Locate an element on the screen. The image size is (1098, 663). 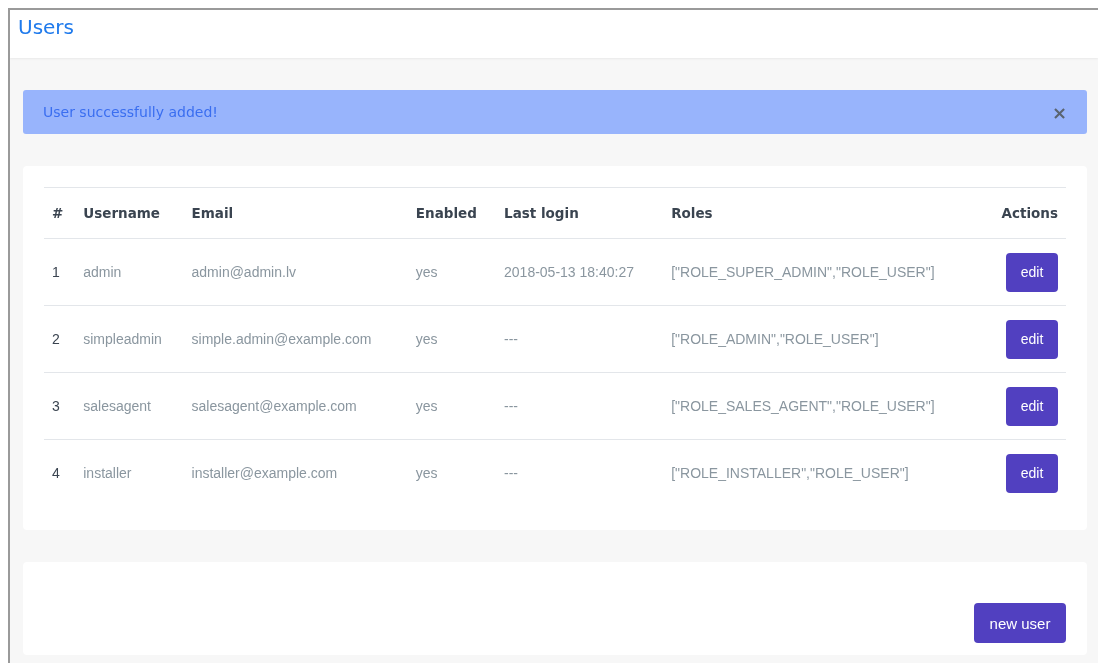
table-cell: 2018-05-13 18:40:27 is located at coordinates (580, 272).